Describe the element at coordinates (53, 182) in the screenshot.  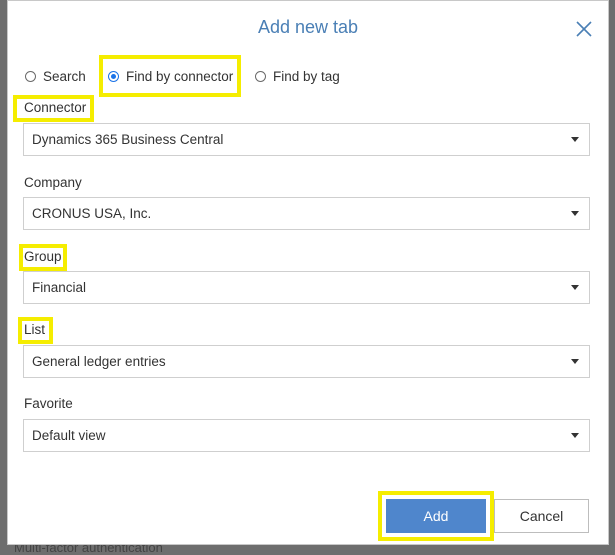
I see `company-label: Company` at that location.